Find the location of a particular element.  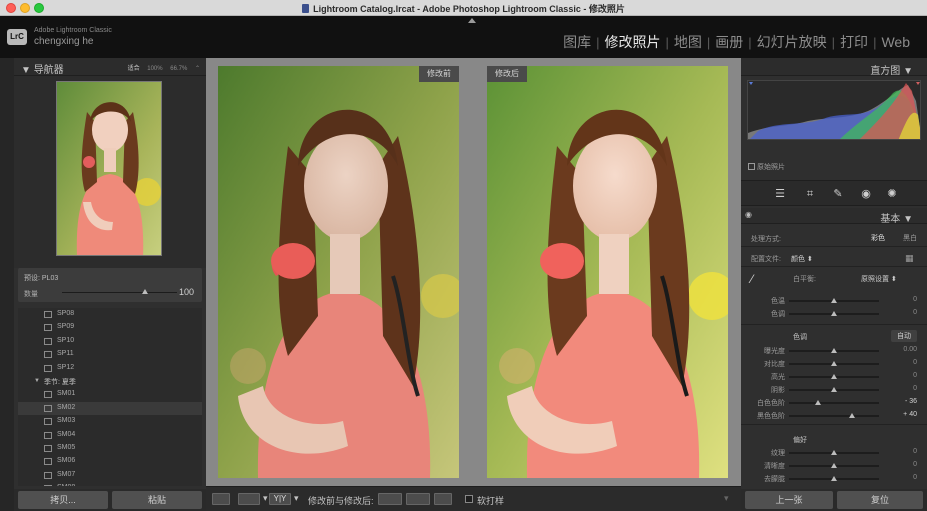

preset-name: SM06 is located at coordinates (66, 461).